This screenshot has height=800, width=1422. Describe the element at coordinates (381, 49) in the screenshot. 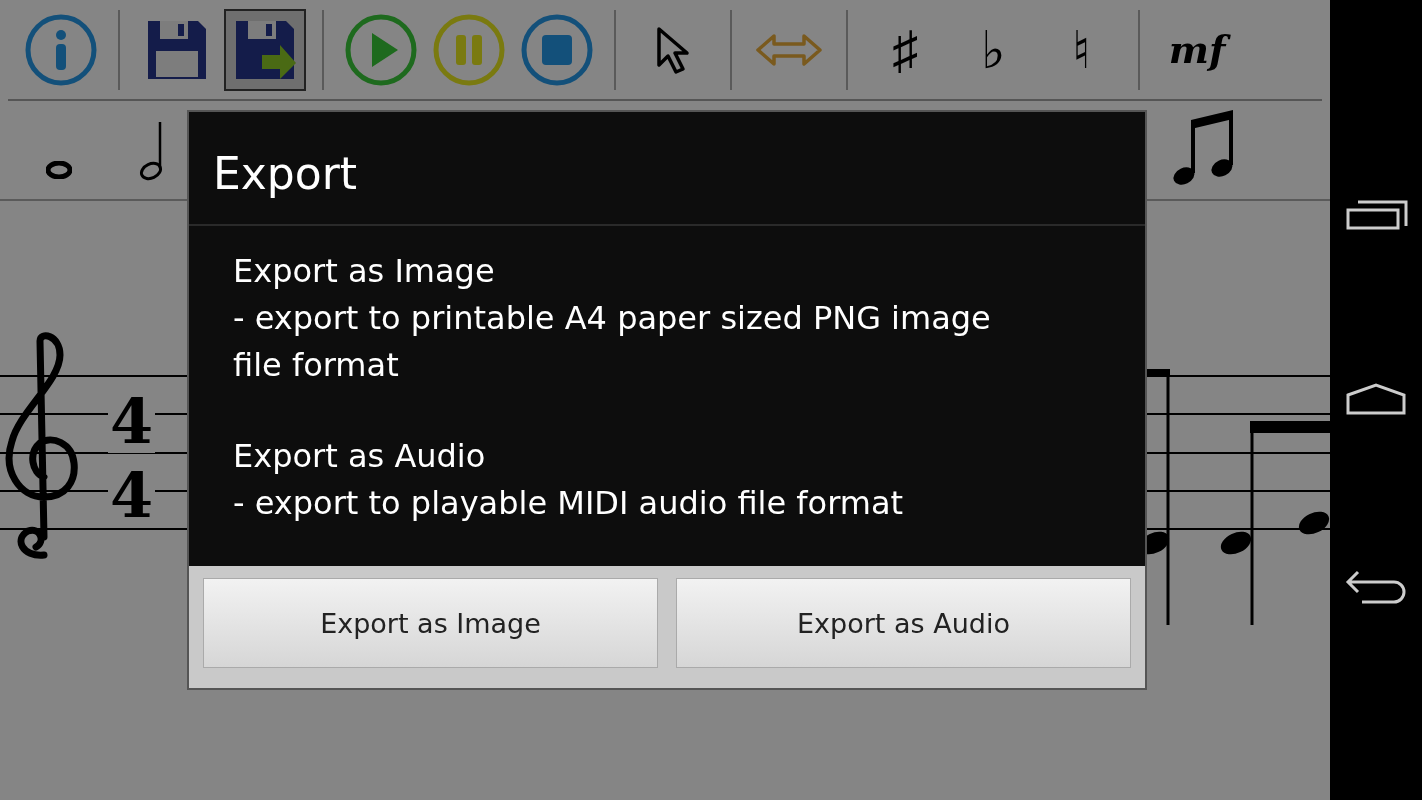

I see `play-icon` at that location.